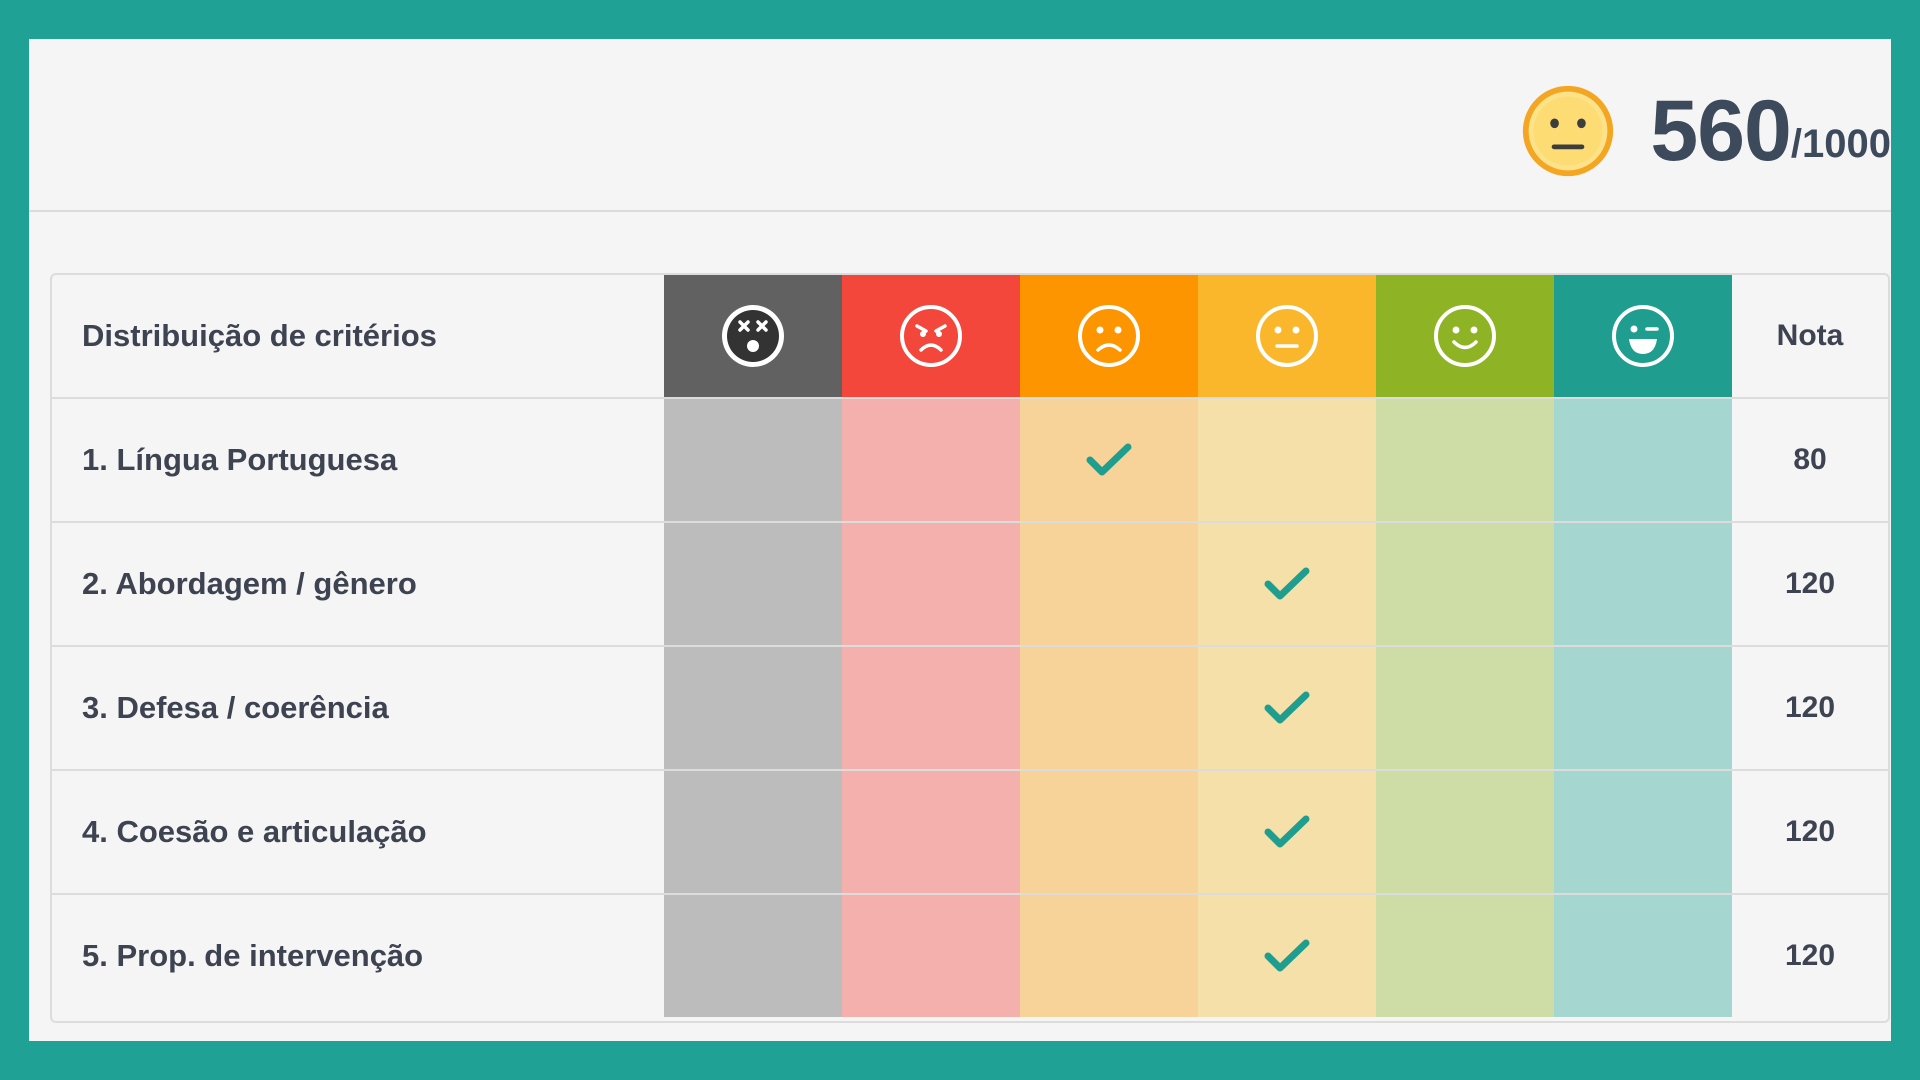 This screenshot has height=1080, width=1920. I want to click on table-row: 2. Abordagem / gênero 120, so click(970, 585).